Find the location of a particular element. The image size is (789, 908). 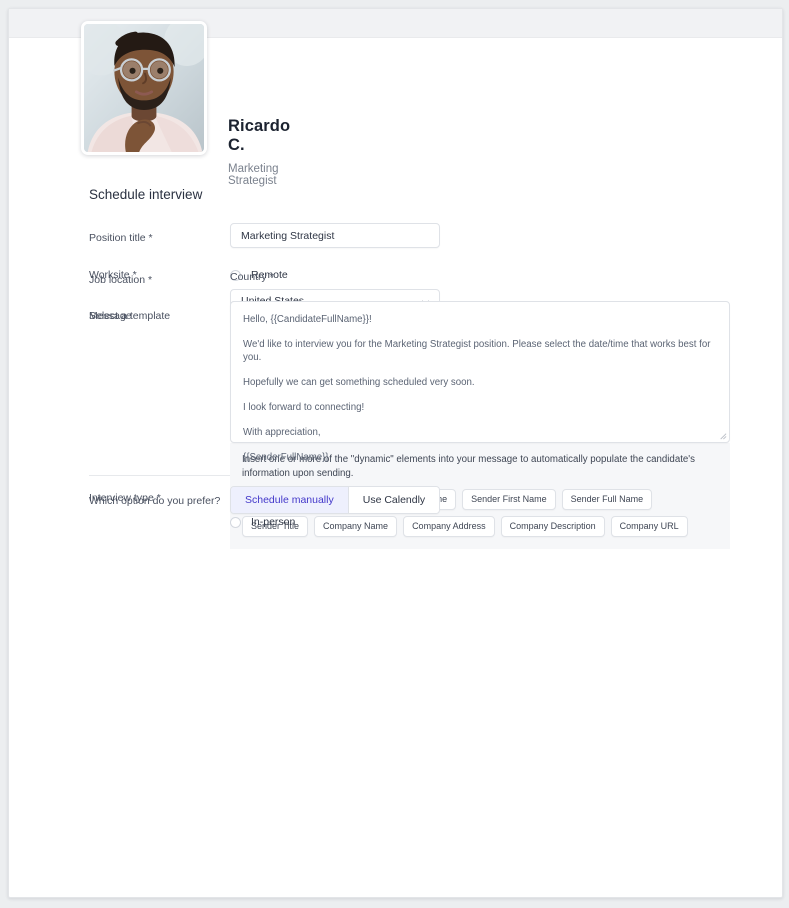

preference-segmented-control: Schedule manually Use Calendly is located at coordinates (335, 500).